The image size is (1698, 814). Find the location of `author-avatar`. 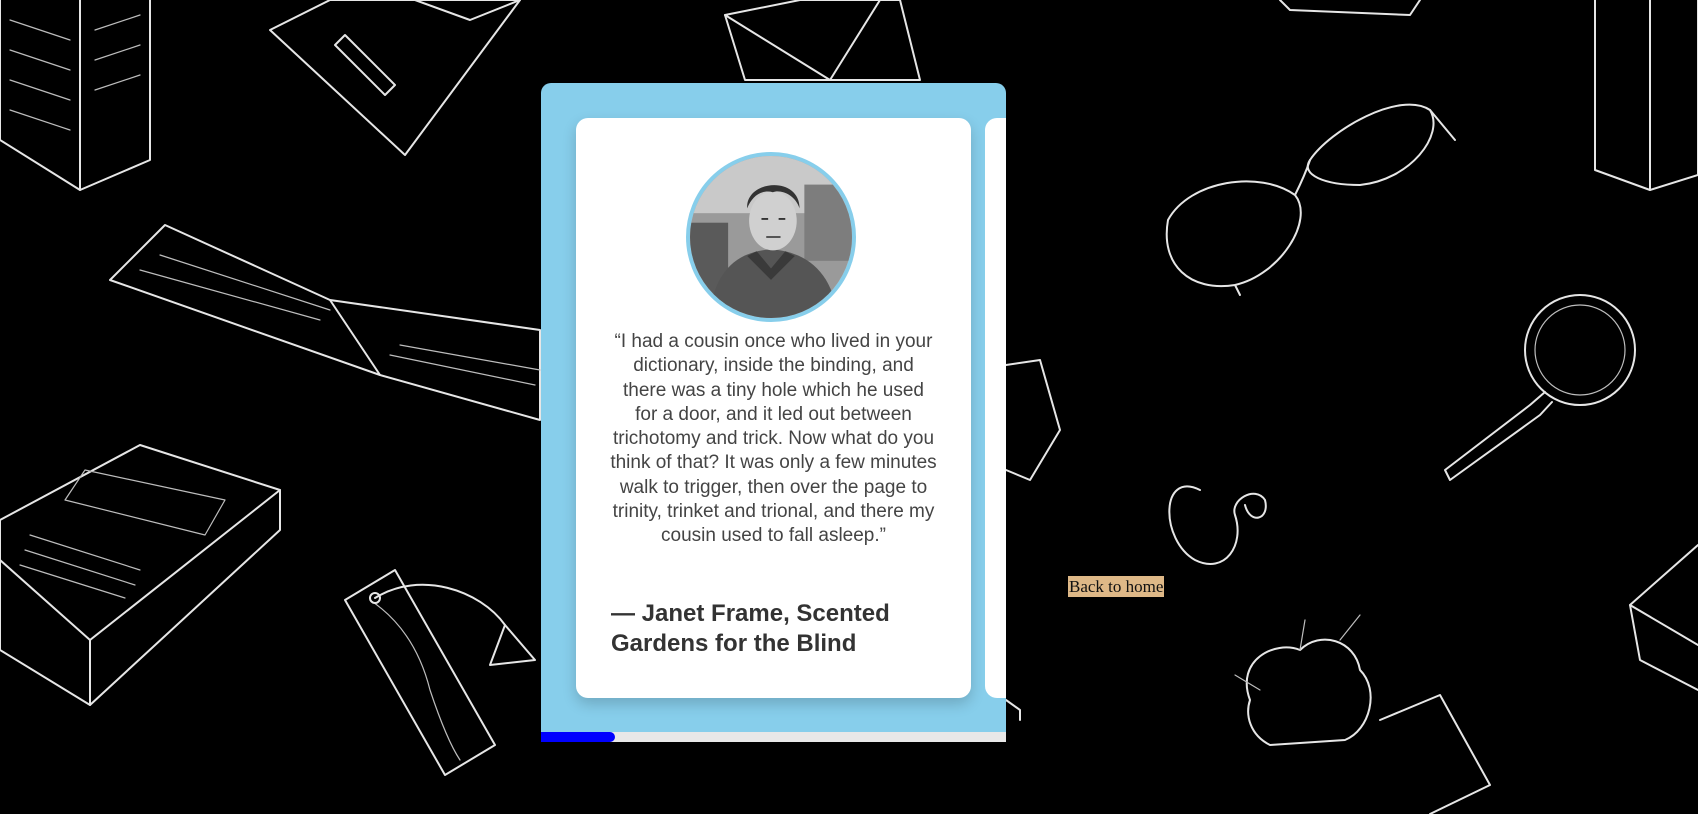

author-avatar is located at coordinates (771, 237).